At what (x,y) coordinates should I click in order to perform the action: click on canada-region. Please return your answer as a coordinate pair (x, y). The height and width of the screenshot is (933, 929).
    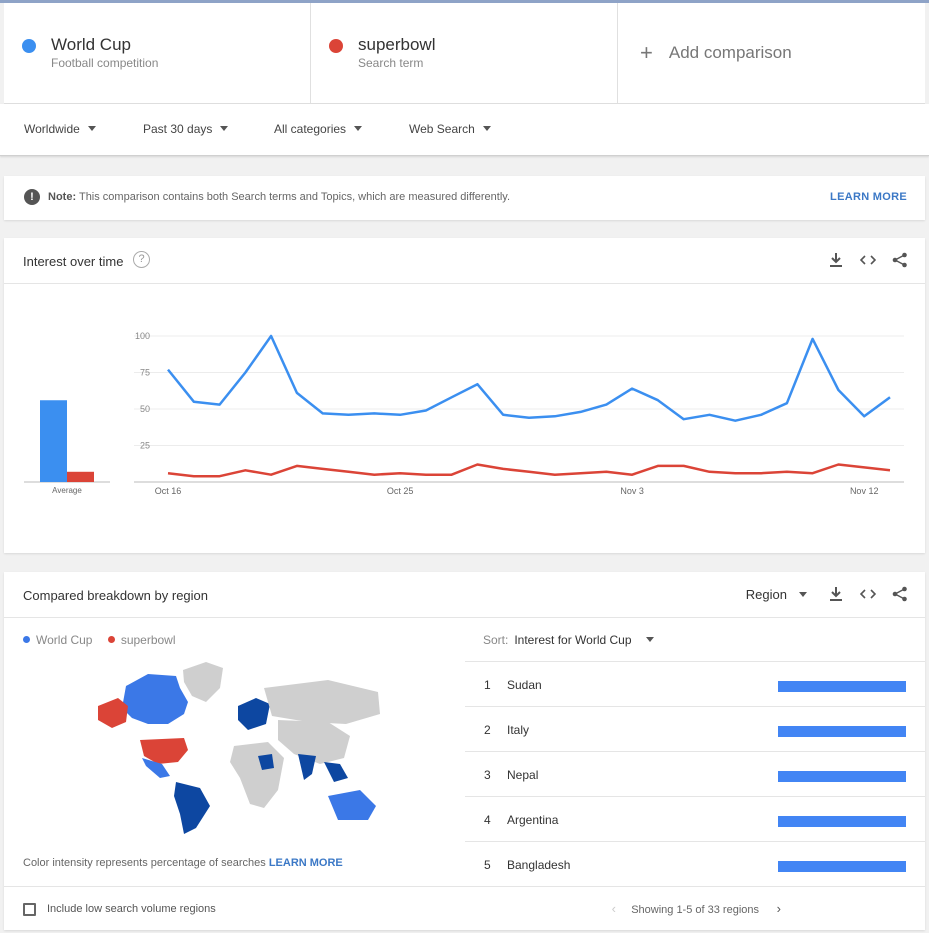
    Looking at the image, I should click on (155, 699).